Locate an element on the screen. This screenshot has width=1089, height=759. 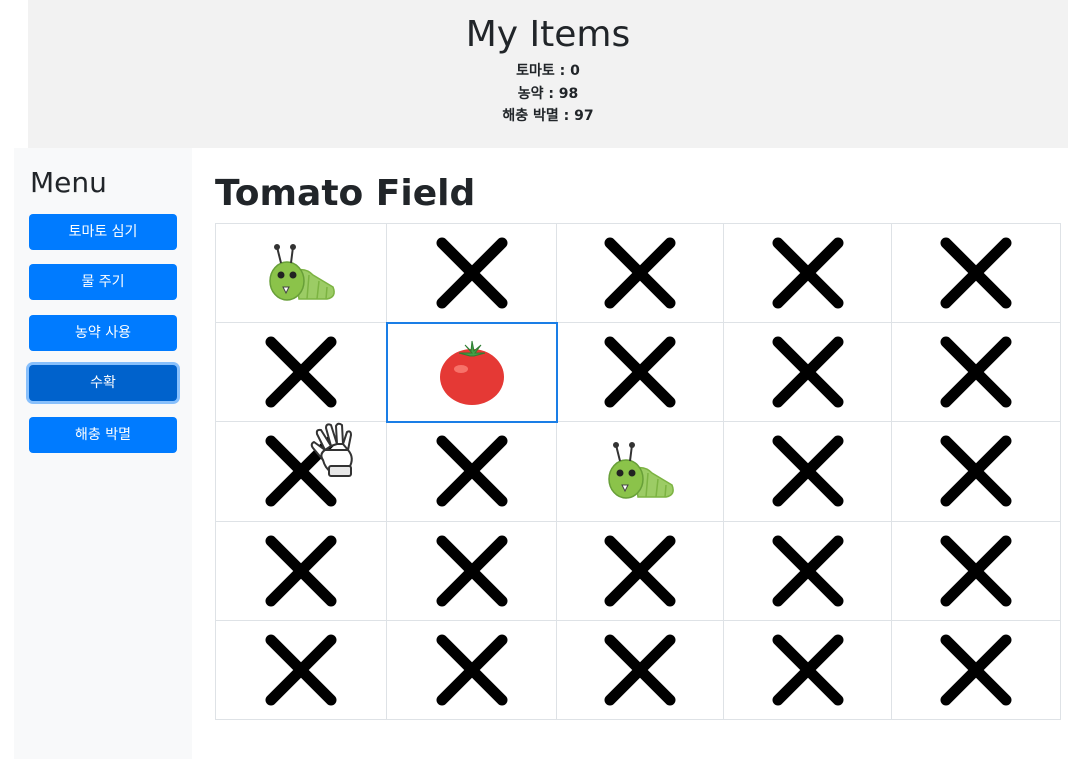
my-items-title: My Items is located at coordinates (548, 34).